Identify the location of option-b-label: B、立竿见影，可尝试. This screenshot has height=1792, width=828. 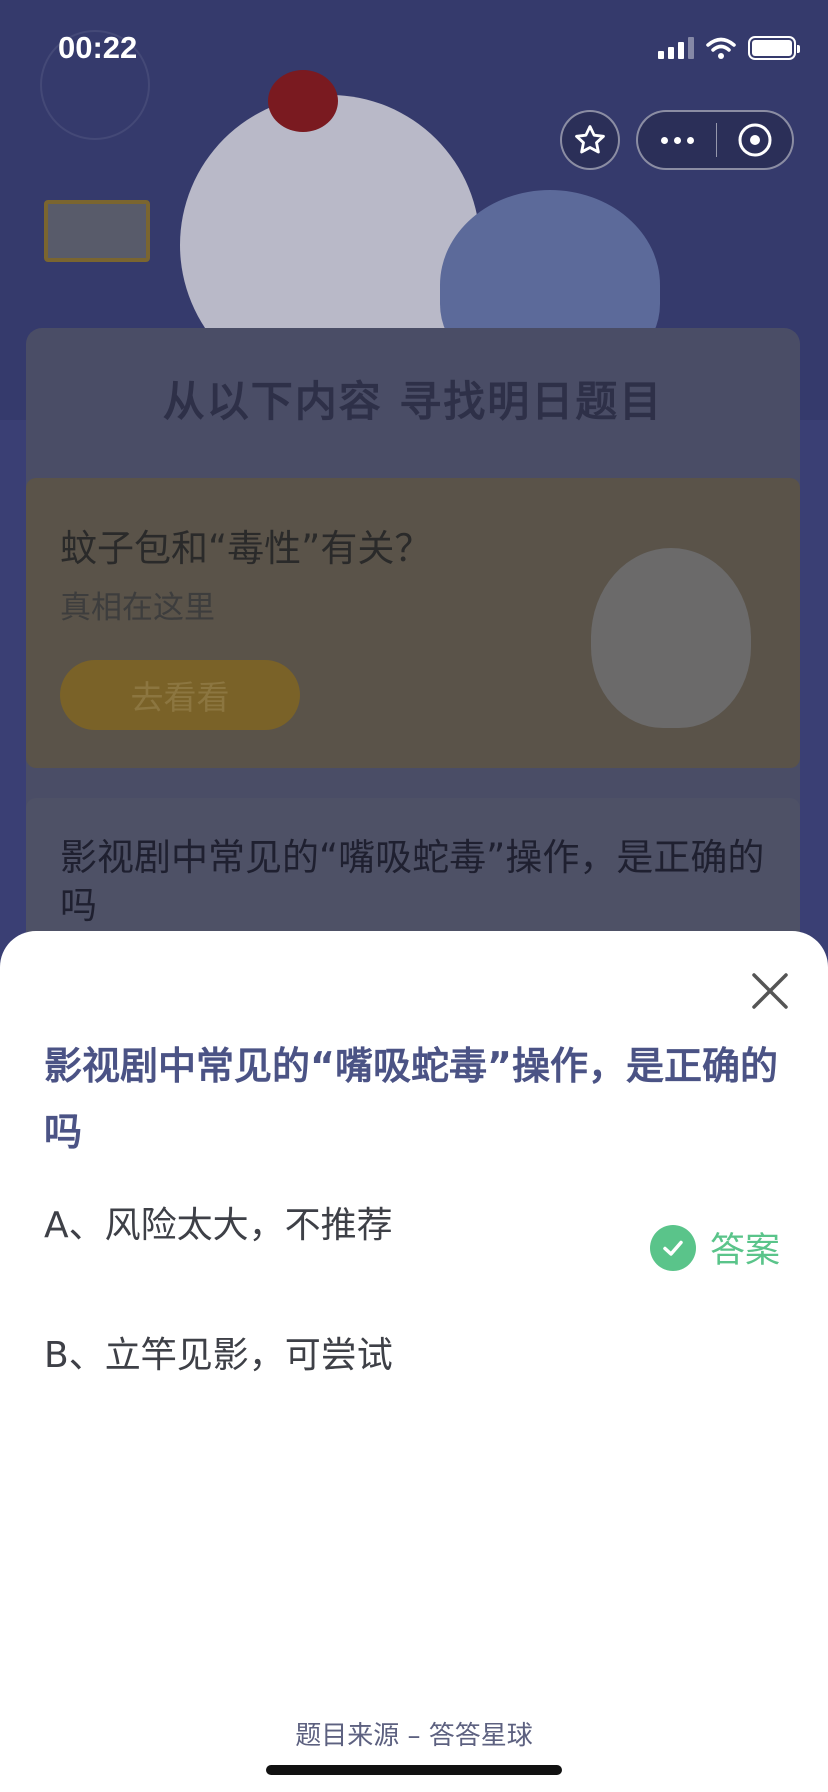
(218, 1355).